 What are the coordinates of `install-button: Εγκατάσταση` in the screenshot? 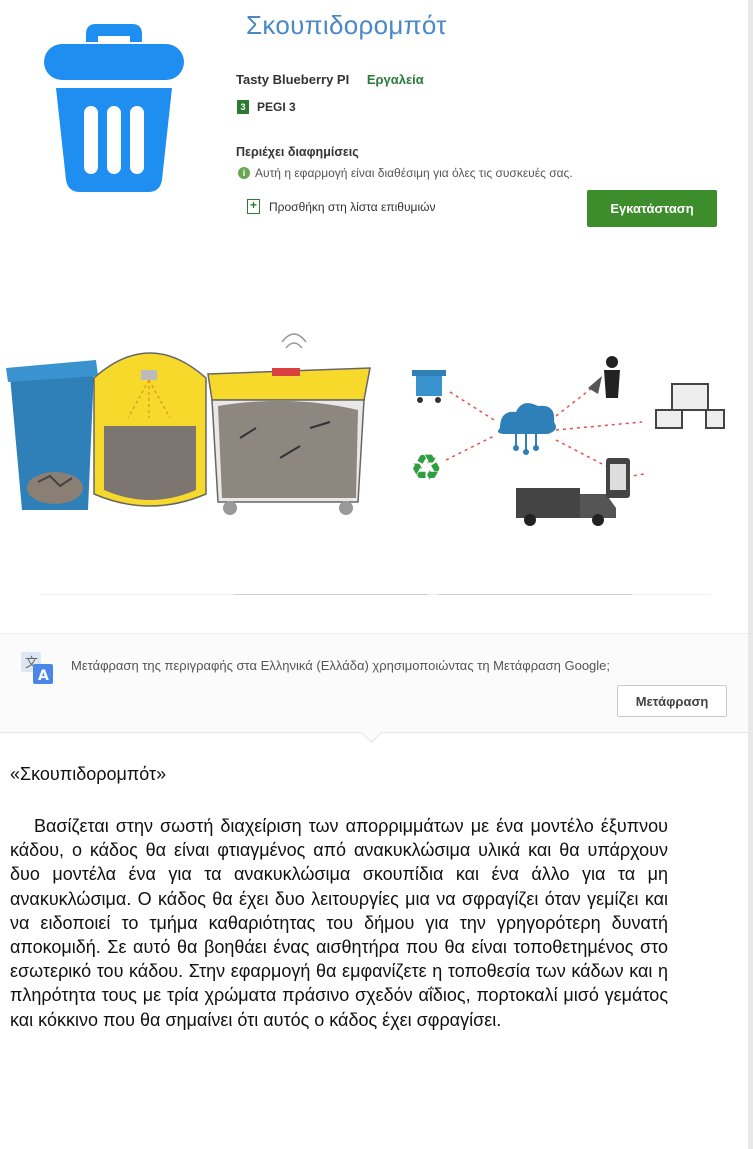 It's located at (652, 208).